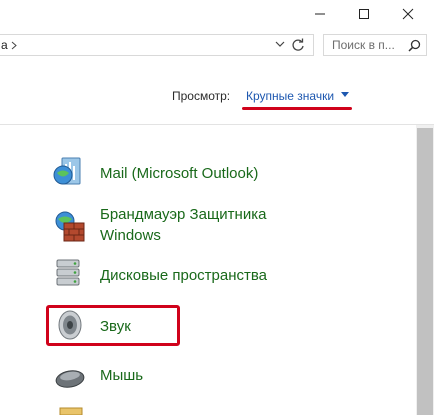 This screenshot has height=415, width=434. Describe the element at coordinates (217, 124) in the screenshot. I see `divider` at that location.